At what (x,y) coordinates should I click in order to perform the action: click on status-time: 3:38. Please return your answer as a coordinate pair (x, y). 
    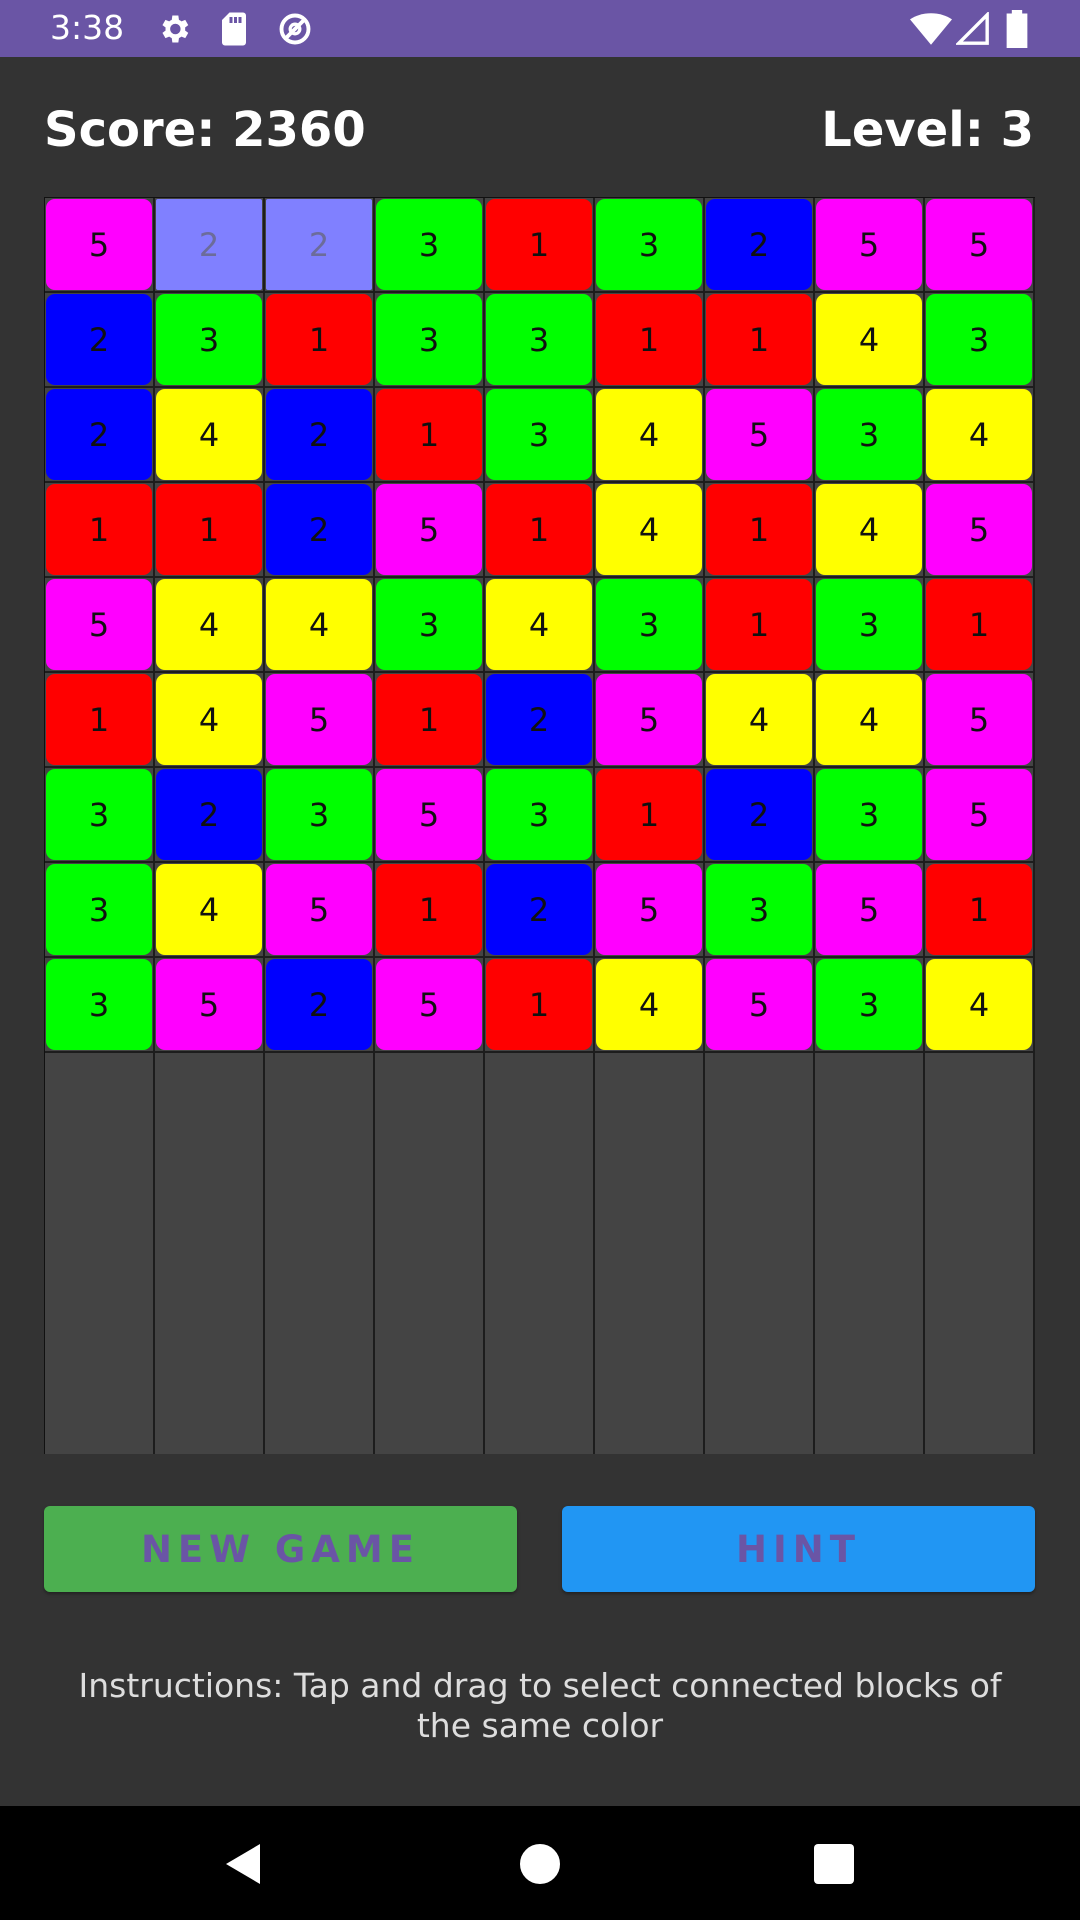
    Looking at the image, I should click on (87, 27).